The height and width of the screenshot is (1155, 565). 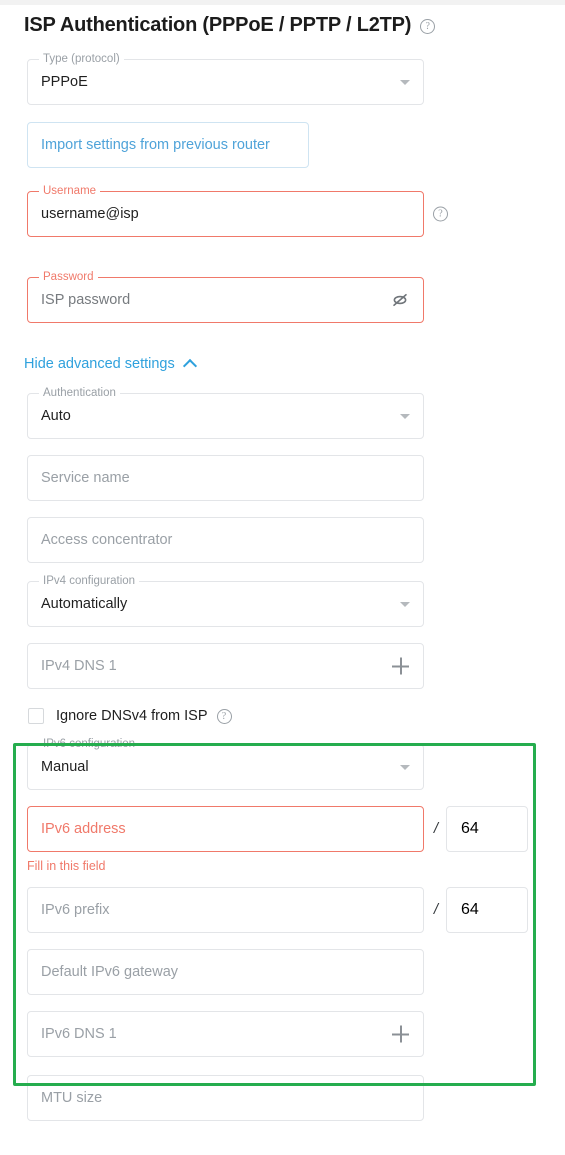 I want to click on ipv6-prefix-length-field: 64, so click(x=487, y=910).